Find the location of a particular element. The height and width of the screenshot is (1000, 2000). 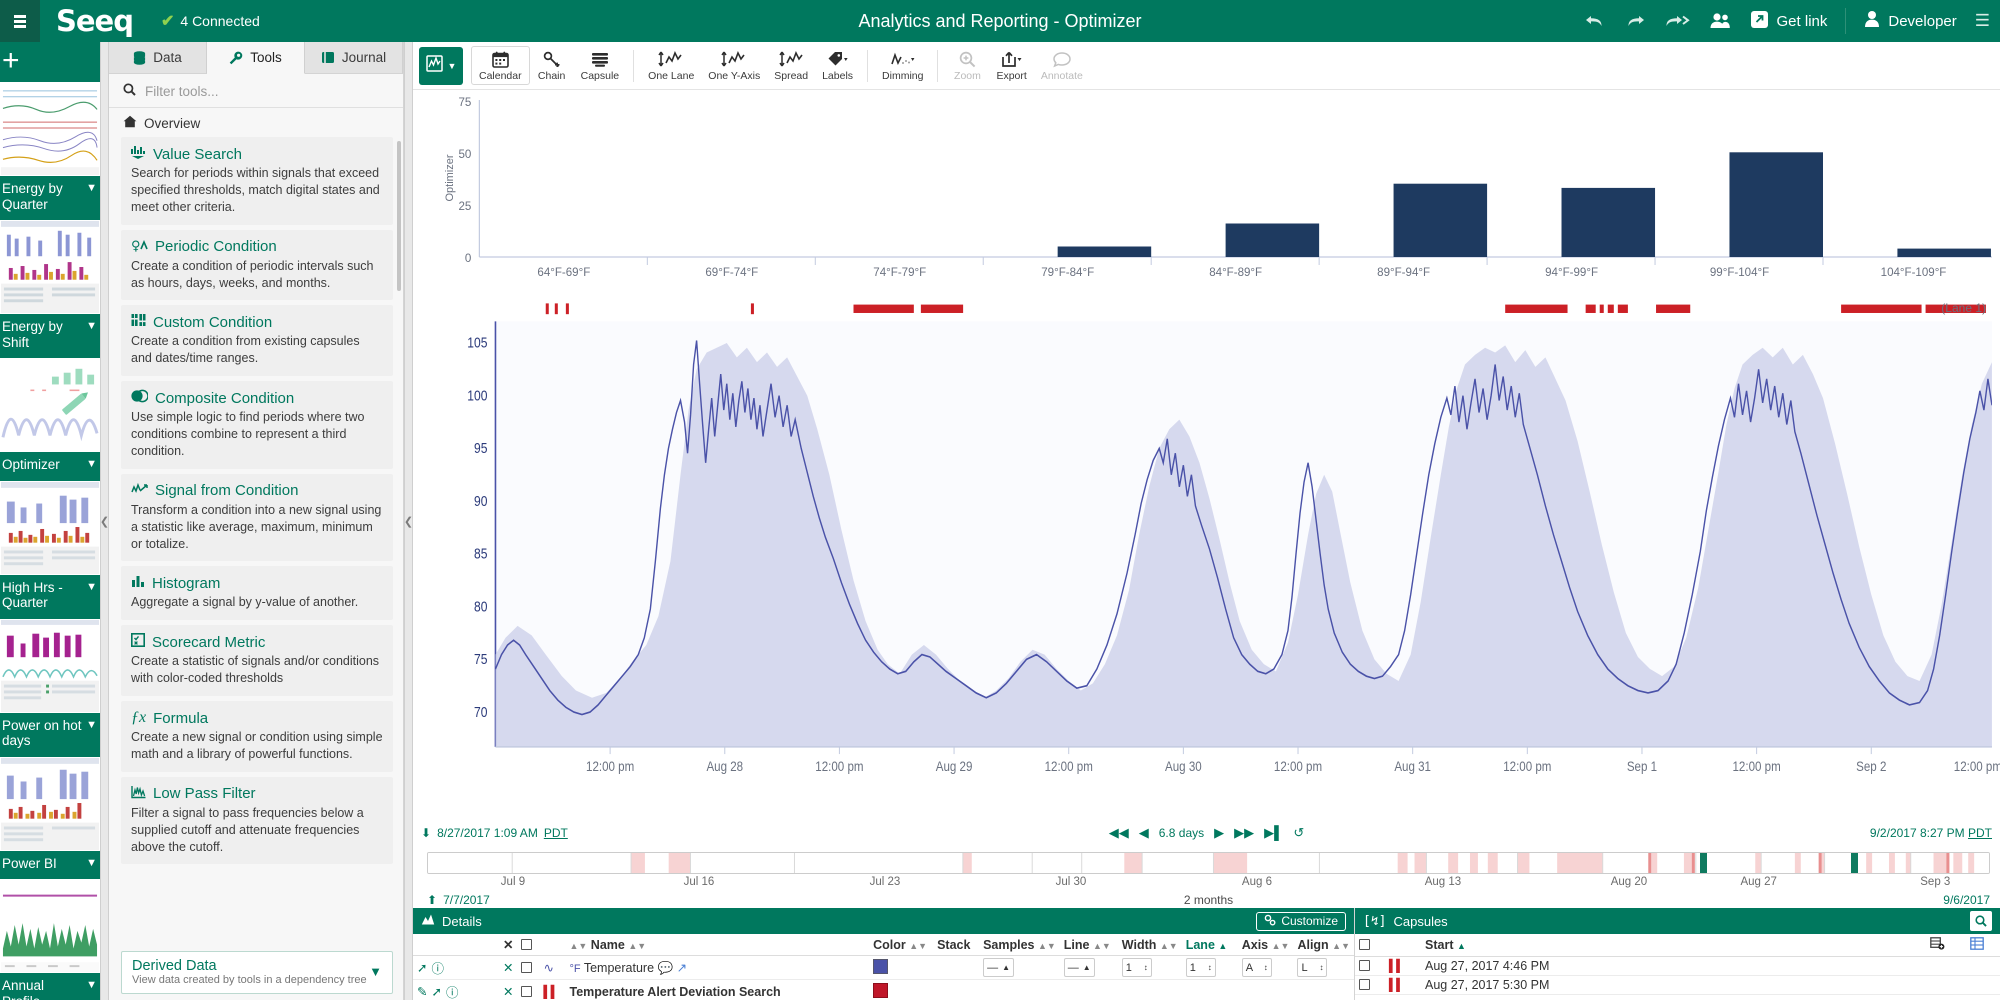

worksheet-item: Annual Profile ▼ is located at coordinates (50, 939).